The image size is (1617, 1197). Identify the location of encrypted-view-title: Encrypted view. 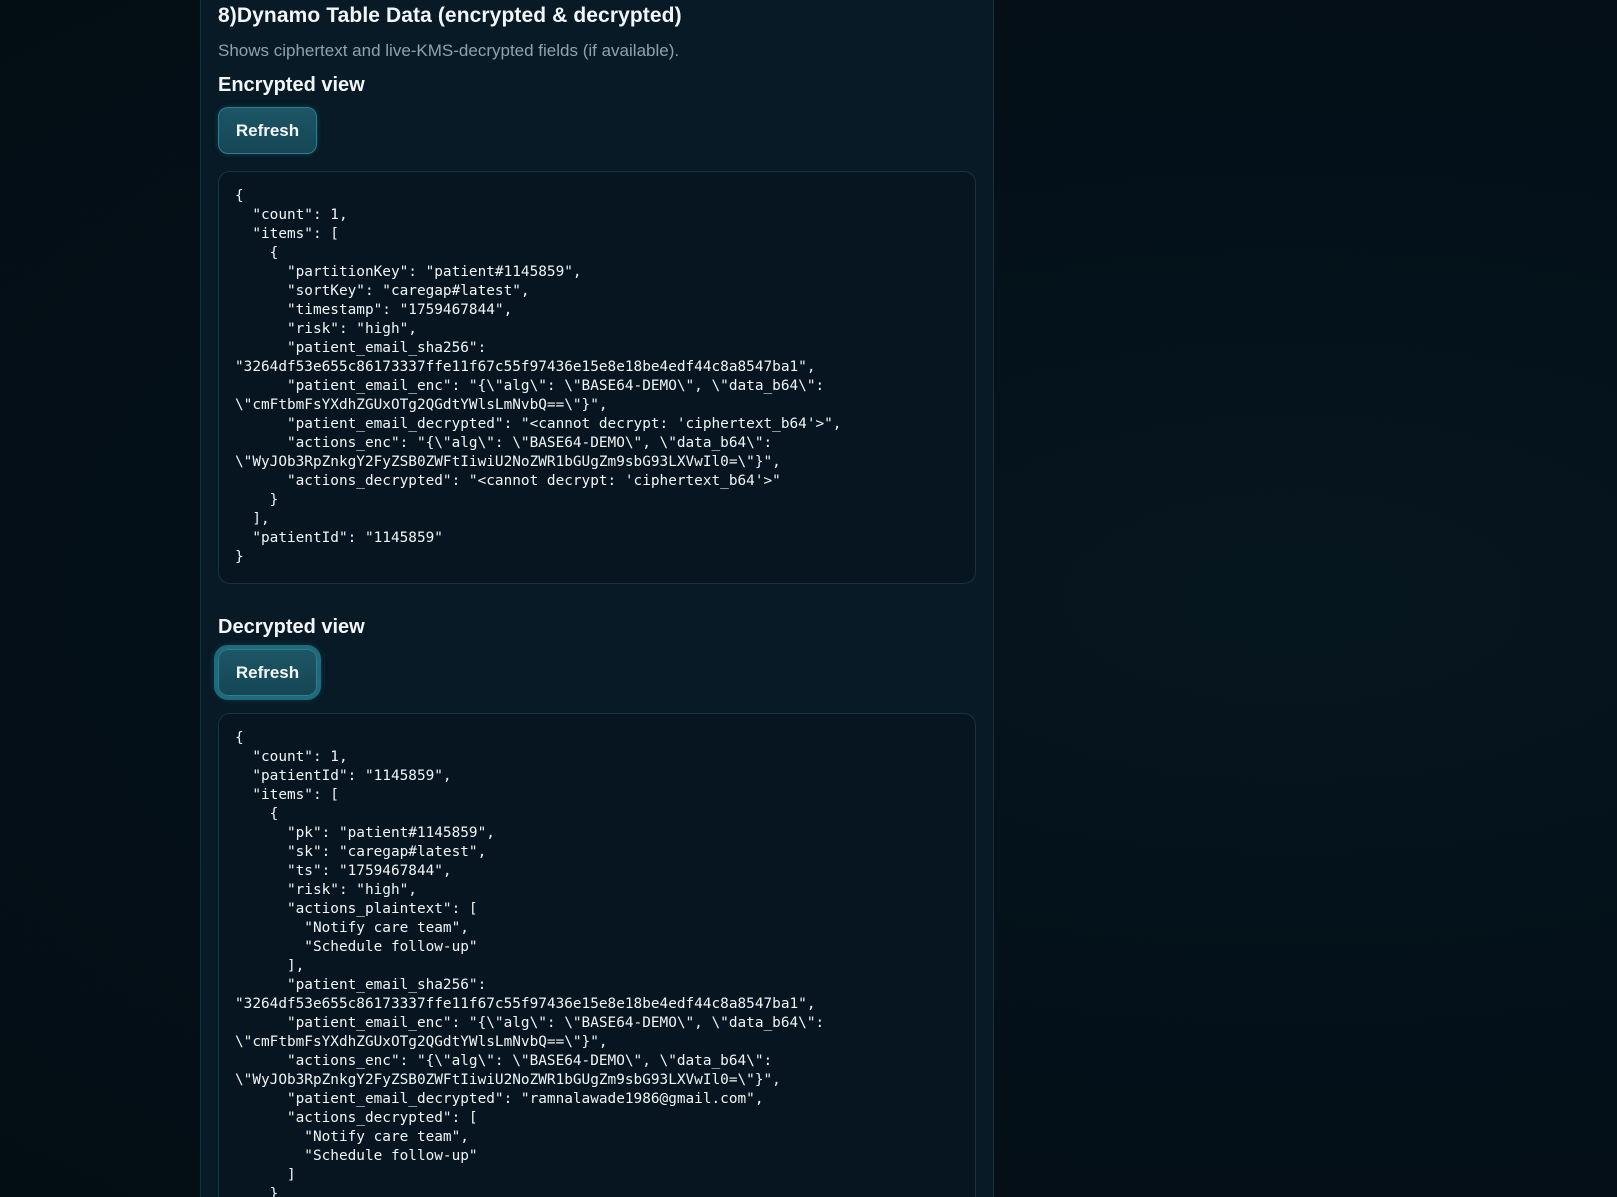
(291, 85).